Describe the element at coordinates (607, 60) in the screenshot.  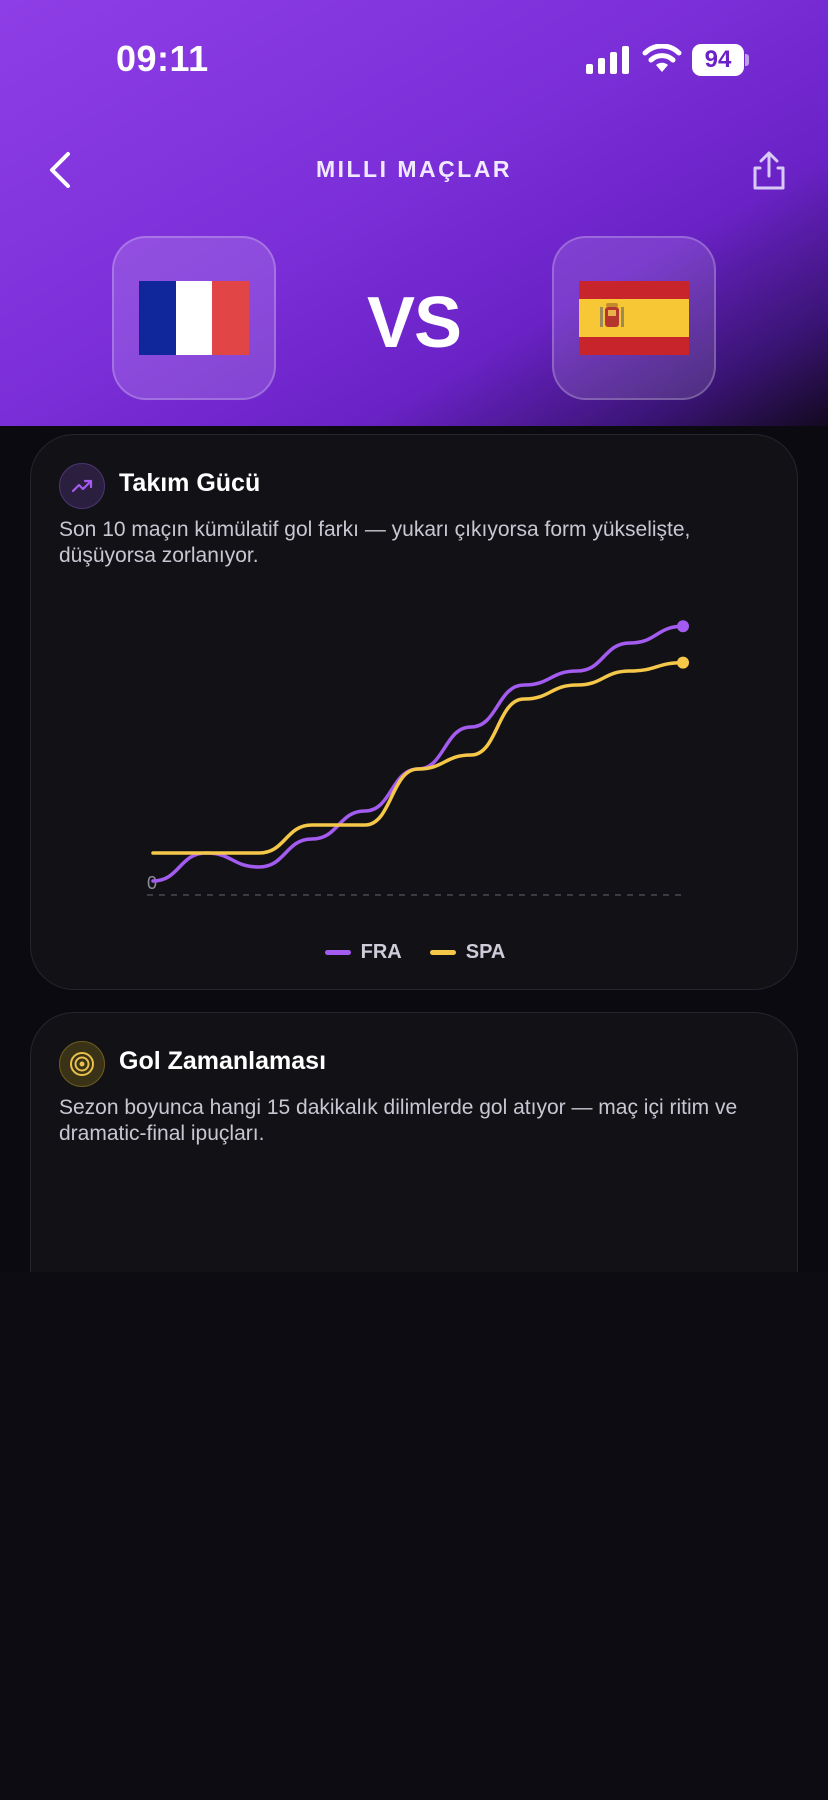
I see `cellular-signal-icon` at that location.